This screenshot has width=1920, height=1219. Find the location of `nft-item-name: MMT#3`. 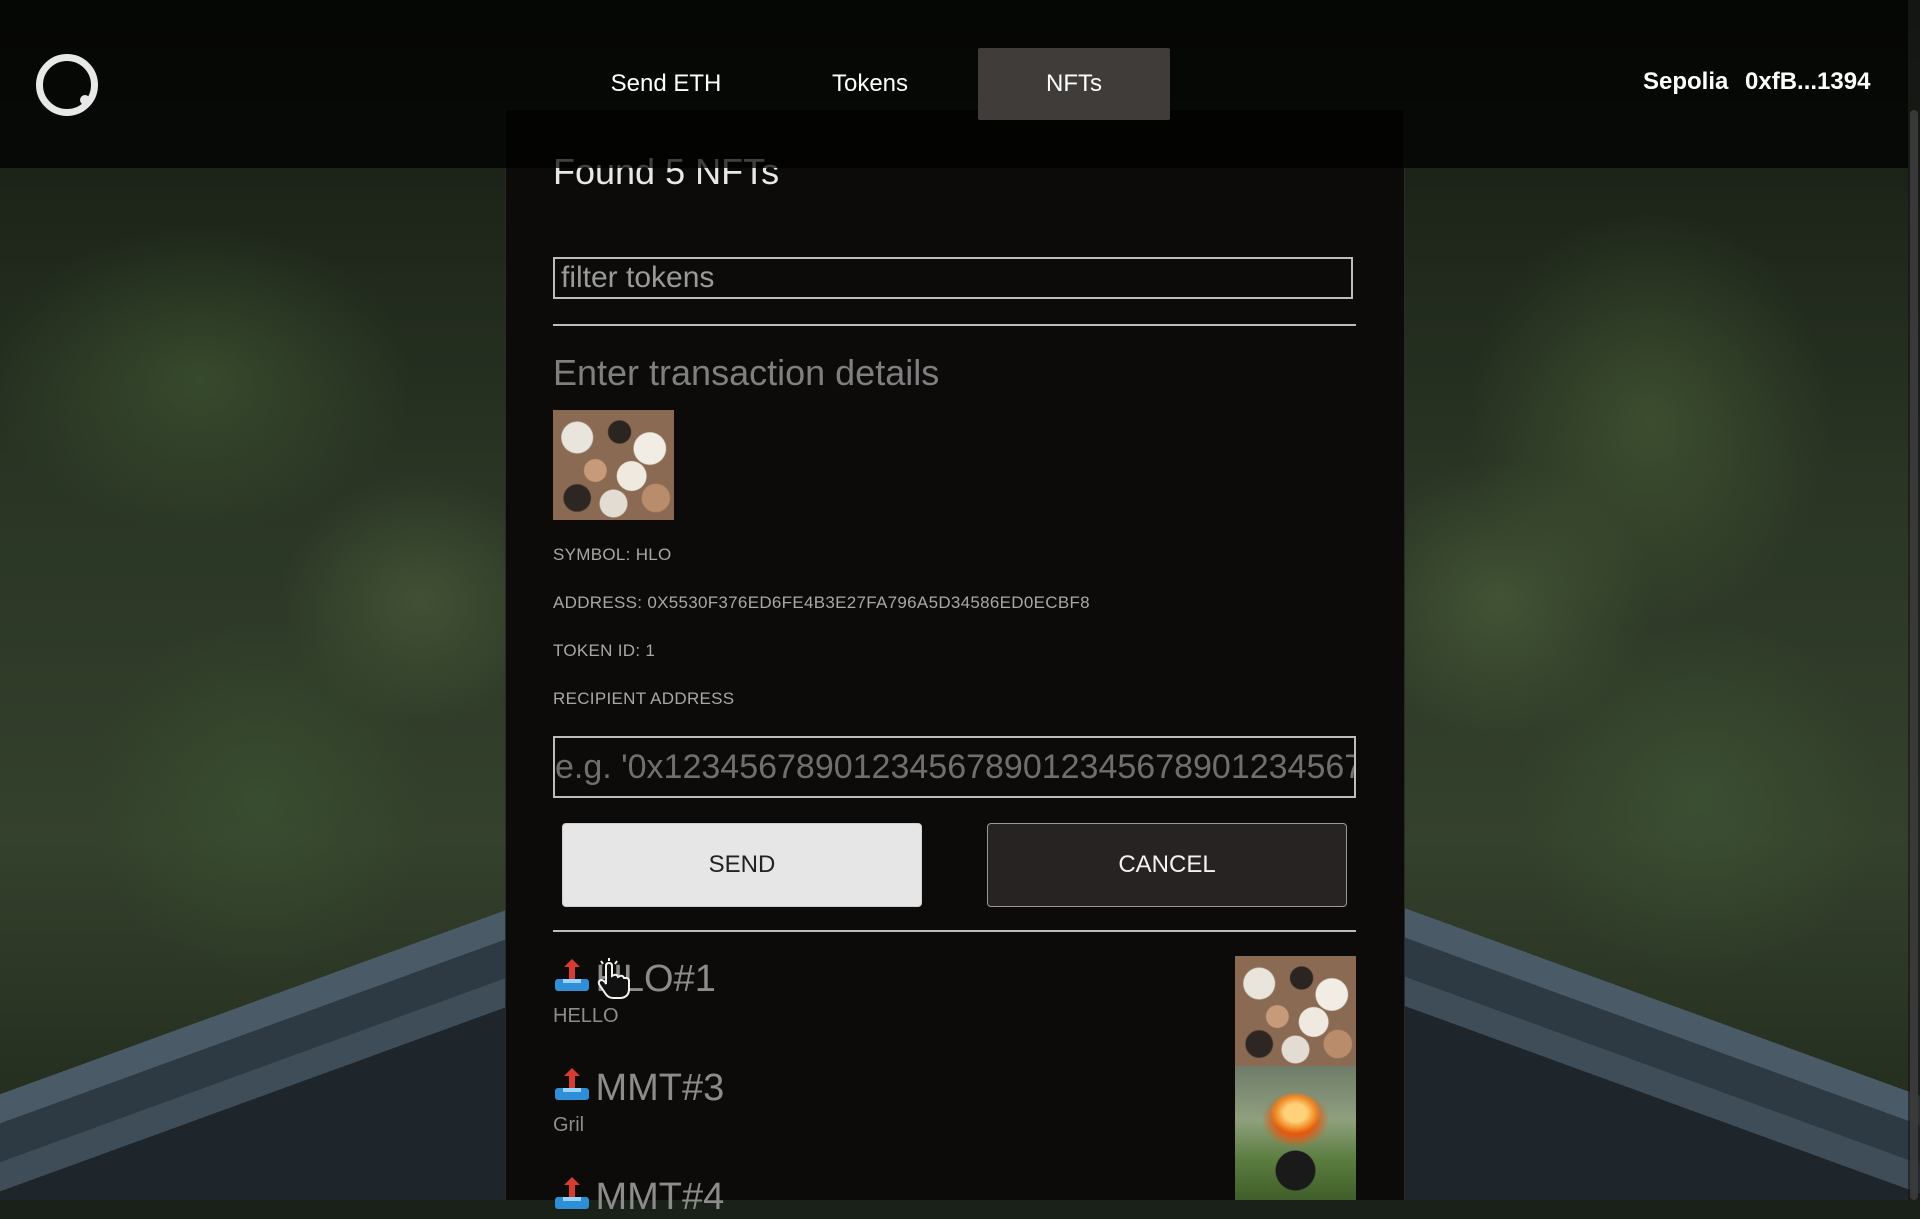

nft-item-name: MMT#3 is located at coordinates (660, 1088).